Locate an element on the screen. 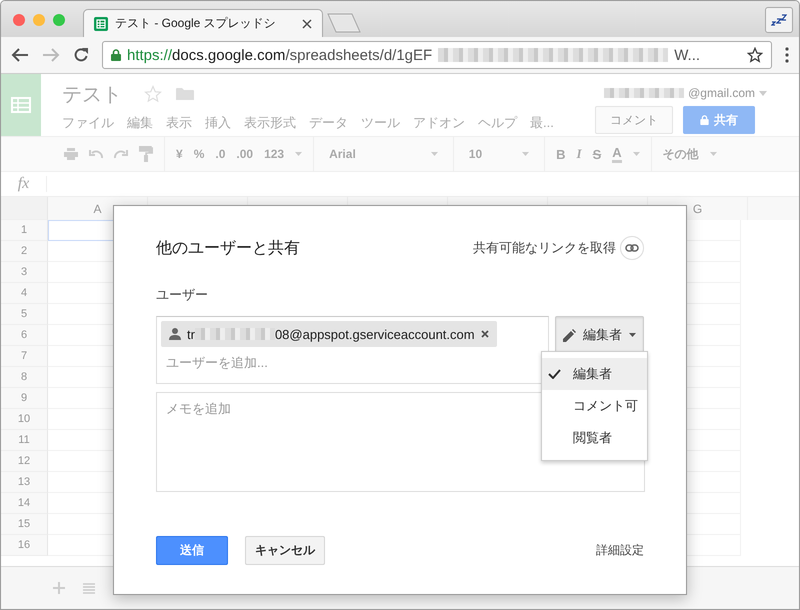 The width and height of the screenshot is (800, 610). users-label: ユーザー is located at coordinates (182, 295).